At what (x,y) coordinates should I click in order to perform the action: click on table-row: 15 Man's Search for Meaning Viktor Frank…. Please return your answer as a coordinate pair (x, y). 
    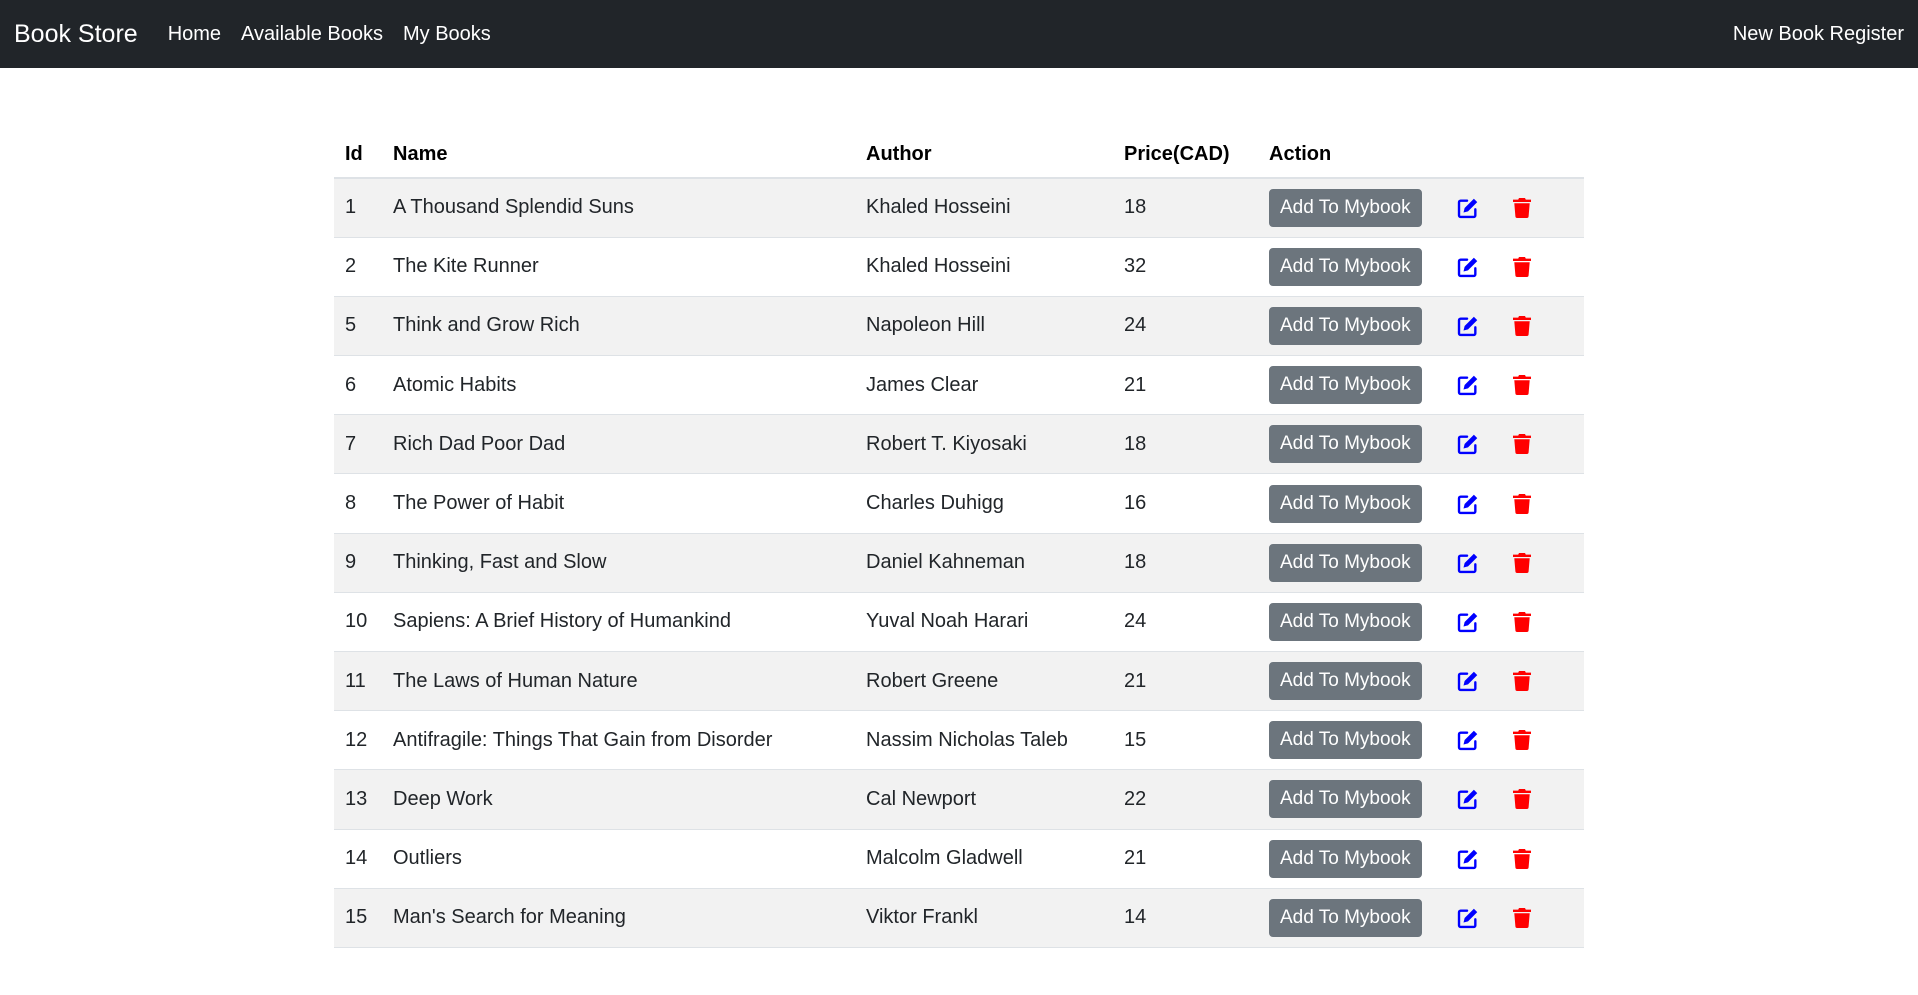
    Looking at the image, I should click on (959, 918).